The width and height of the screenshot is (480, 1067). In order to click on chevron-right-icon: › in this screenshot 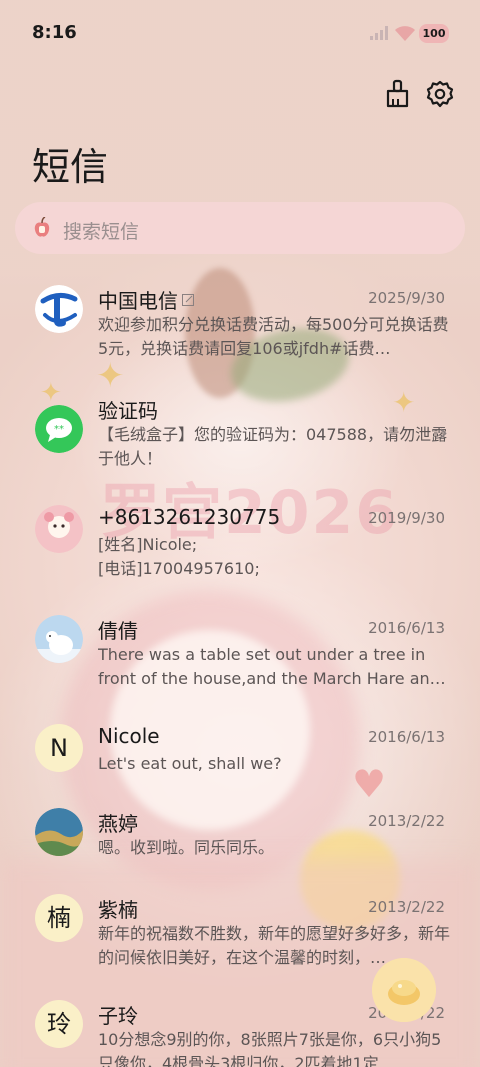, I will do `click(443, 433)`.